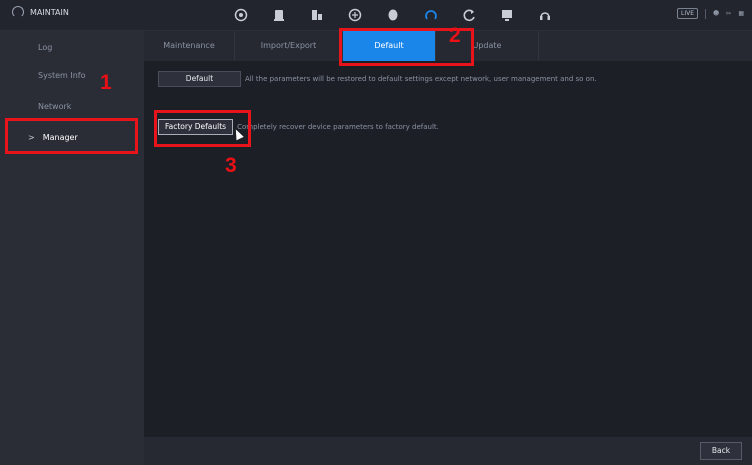 This screenshot has height=465, width=752. What do you see at coordinates (507, 15) in the screenshot?
I see `display-icon` at bounding box center [507, 15].